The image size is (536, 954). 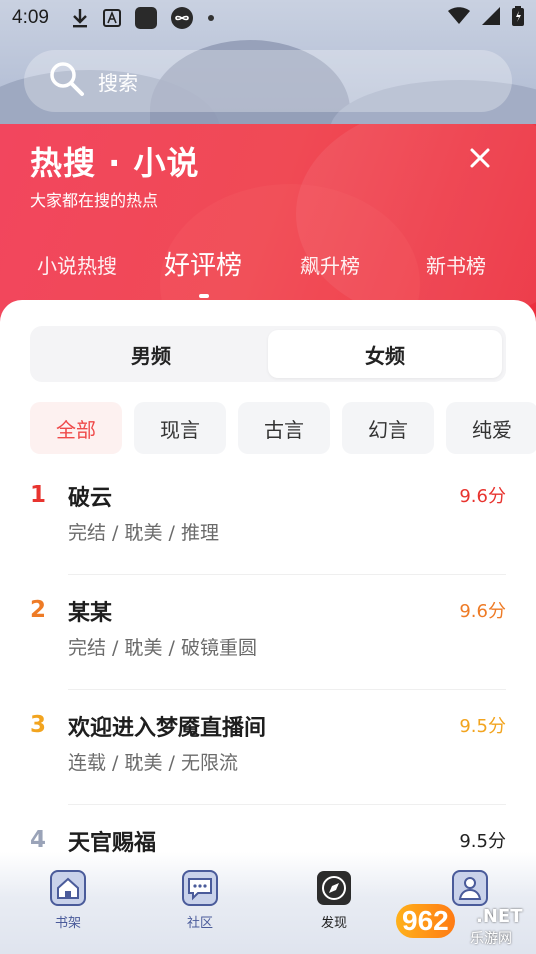 I want to click on dot-icon, so click(x=211, y=18).